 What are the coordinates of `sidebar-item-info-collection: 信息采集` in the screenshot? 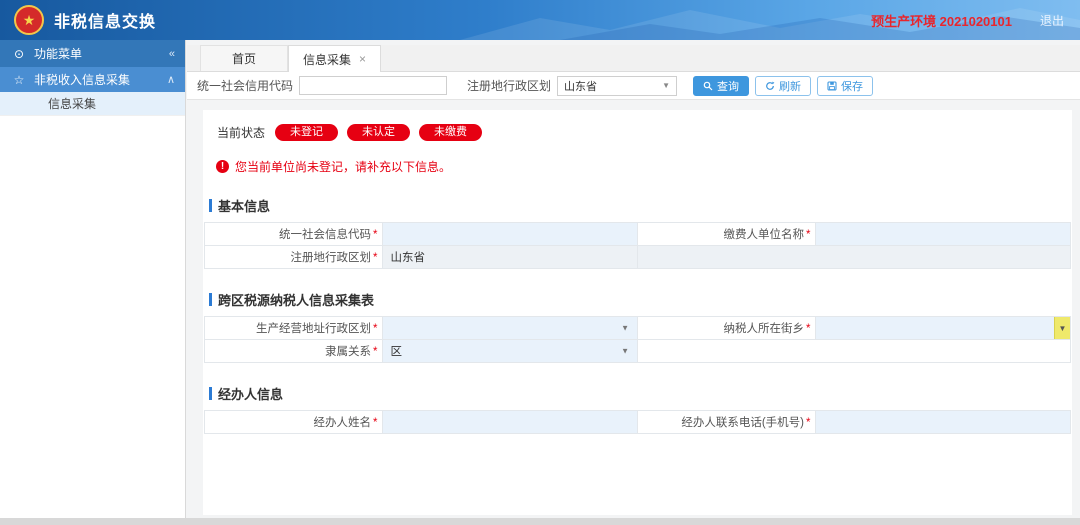 It's located at (92, 104).